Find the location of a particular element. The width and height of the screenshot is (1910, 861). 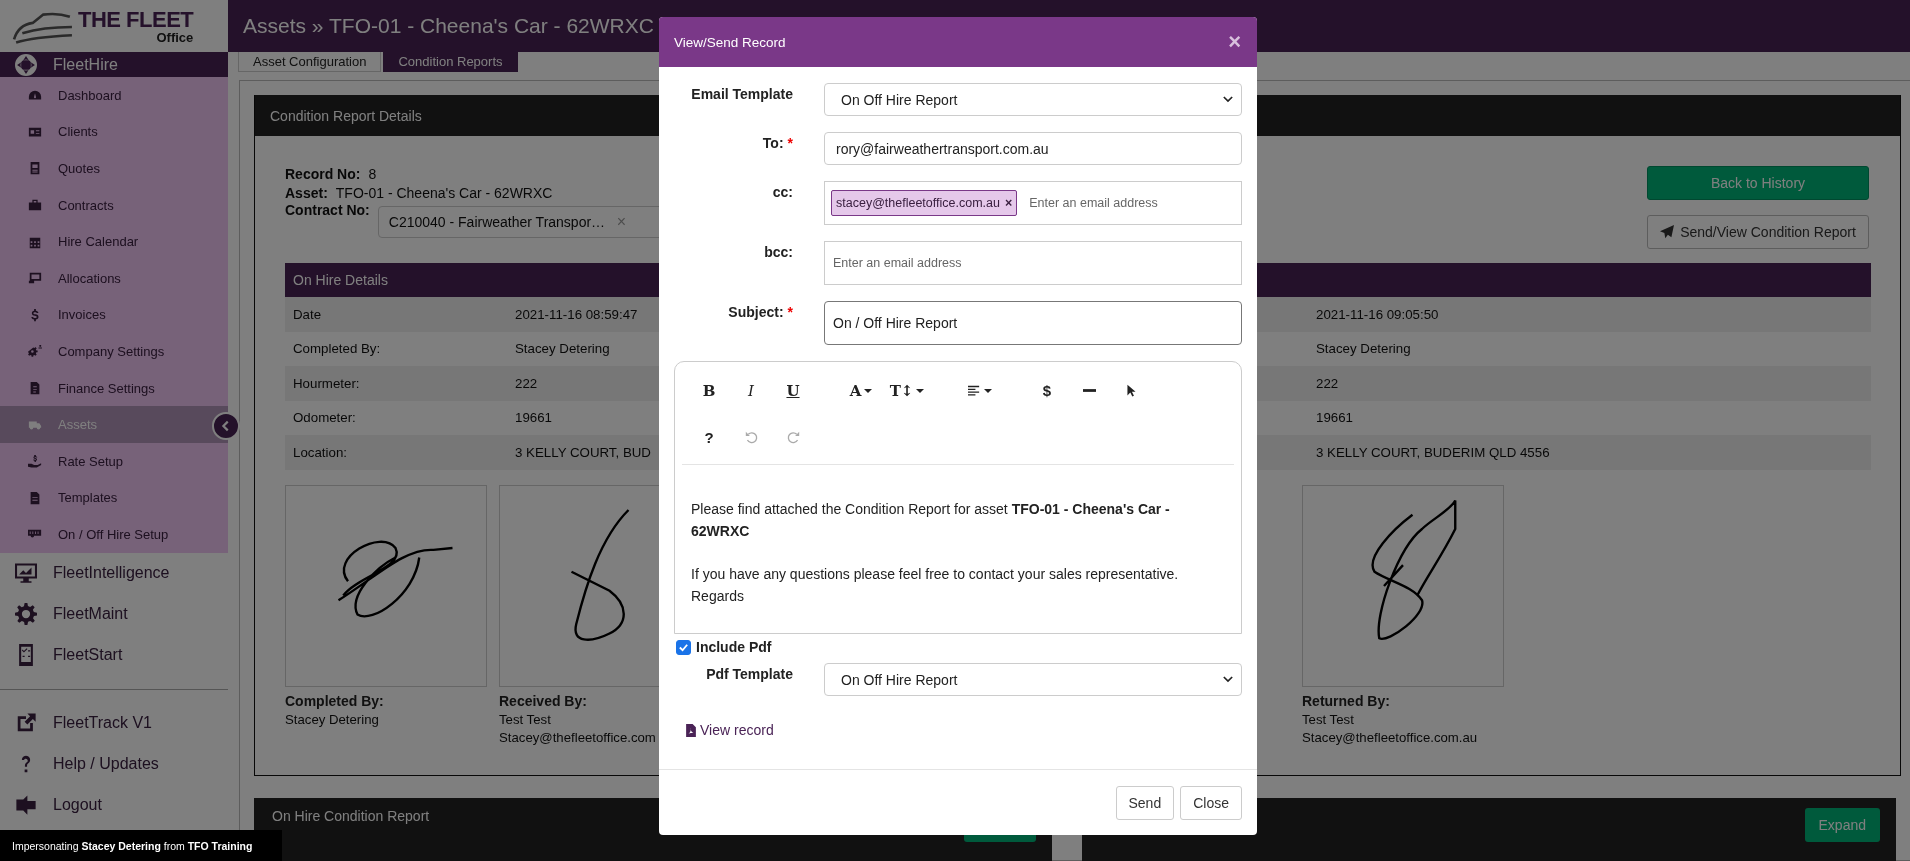

input-field: On / Off Hire Report is located at coordinates (1033, 323).